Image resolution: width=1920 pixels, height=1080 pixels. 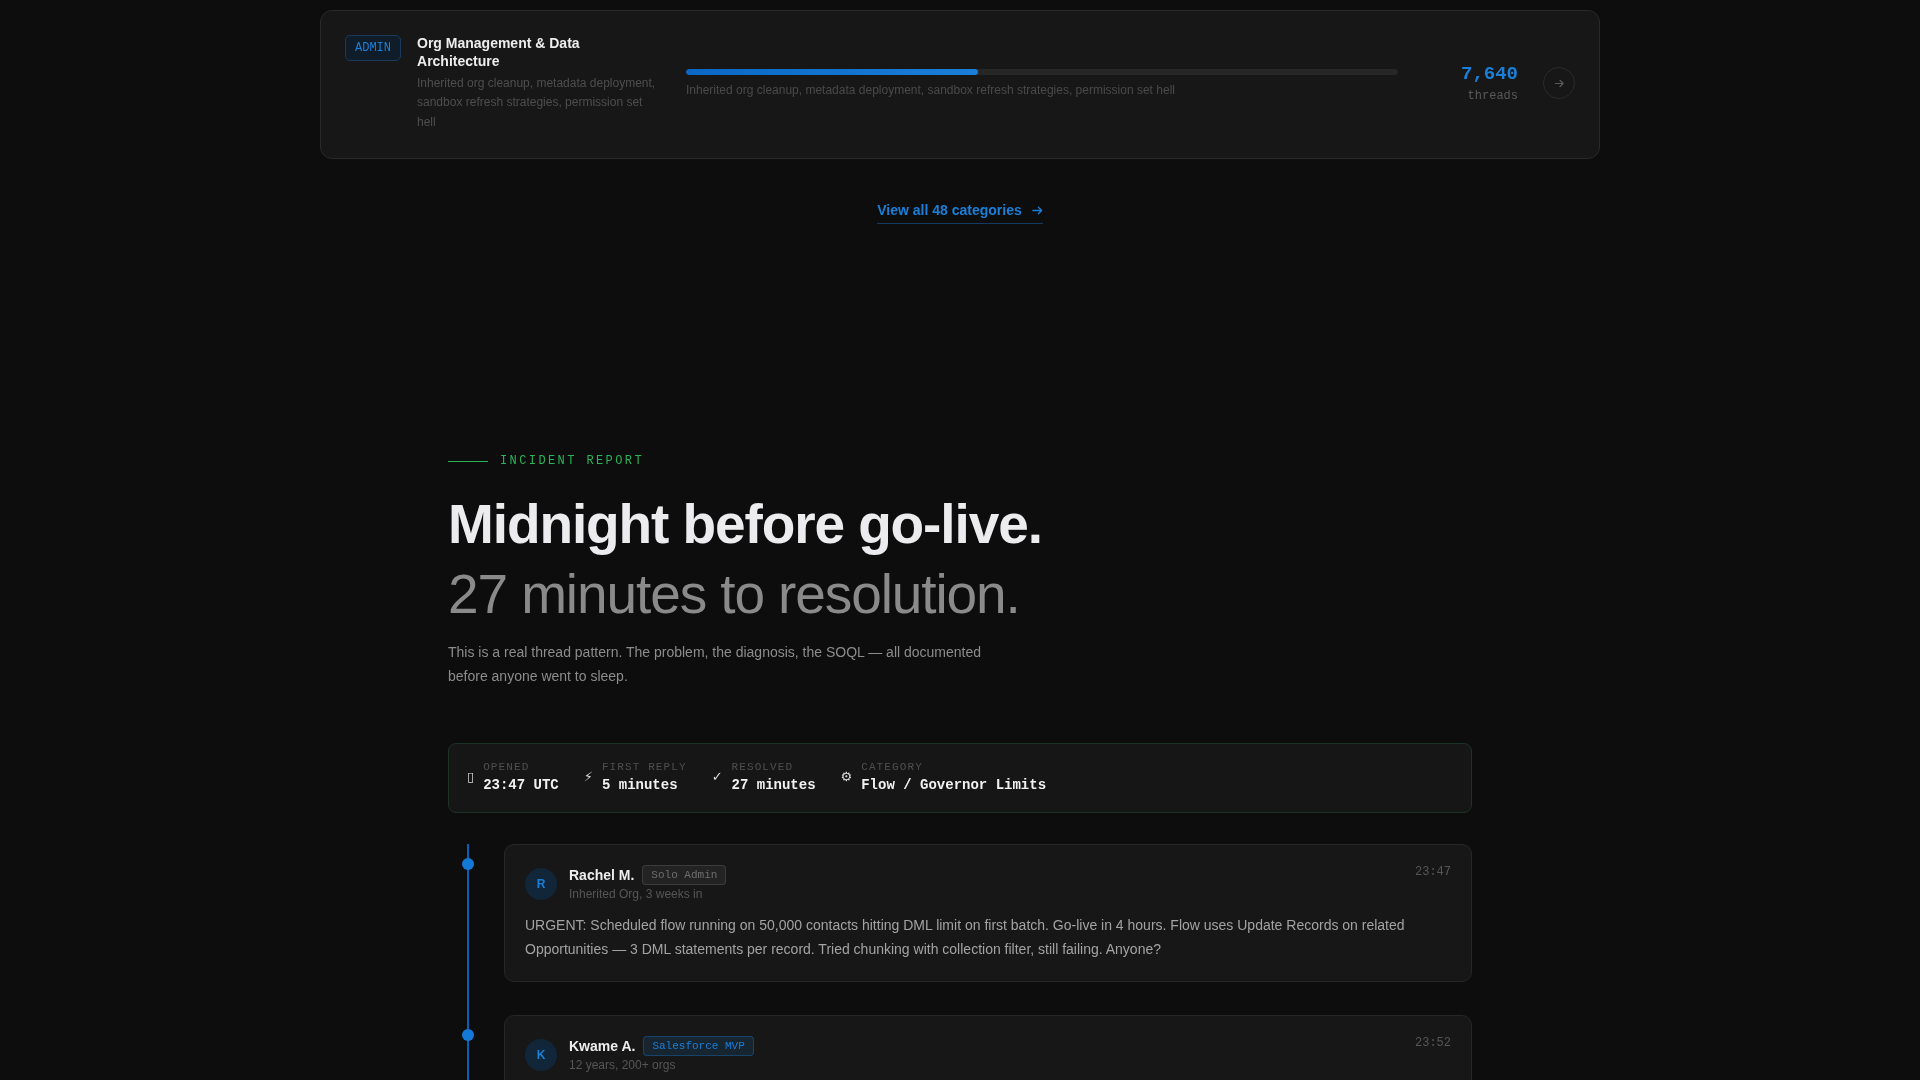 I want to click on rectangle-icon: ▯, so click(x=471, y=777).